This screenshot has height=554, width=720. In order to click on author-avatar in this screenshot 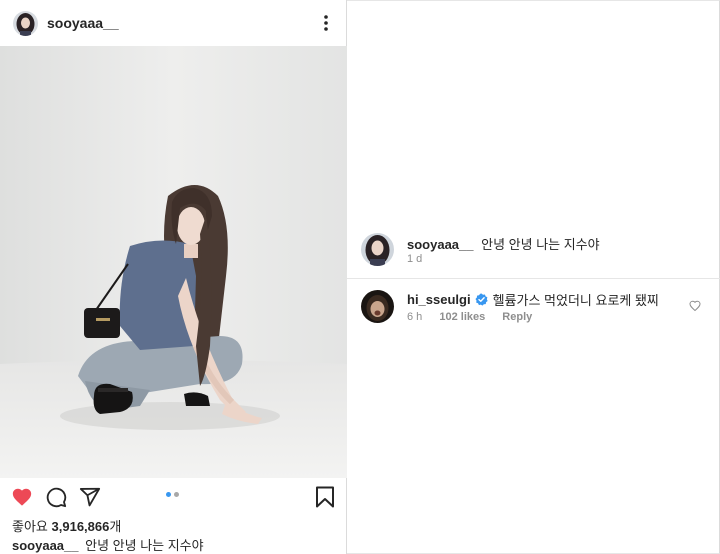, I will do `click(377, 249)`.